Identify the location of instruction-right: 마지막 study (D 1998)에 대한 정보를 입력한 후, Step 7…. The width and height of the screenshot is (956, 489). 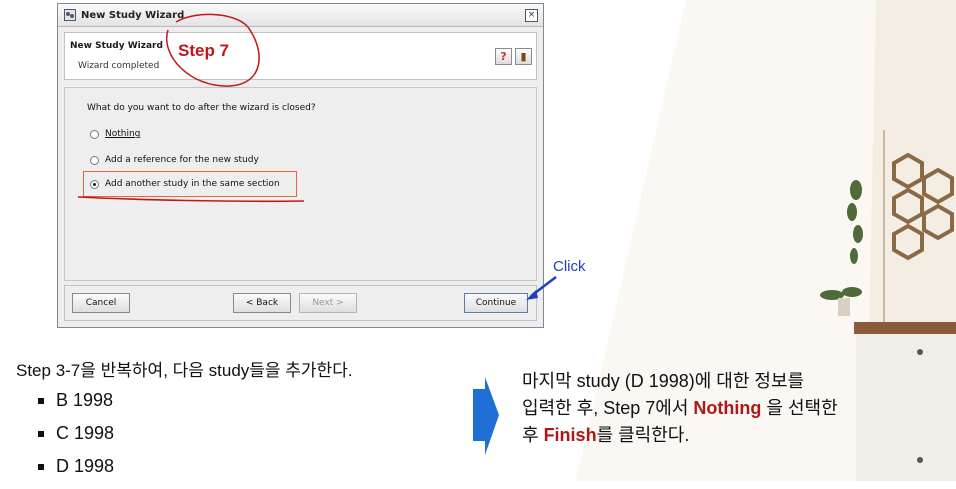
(732, 408).